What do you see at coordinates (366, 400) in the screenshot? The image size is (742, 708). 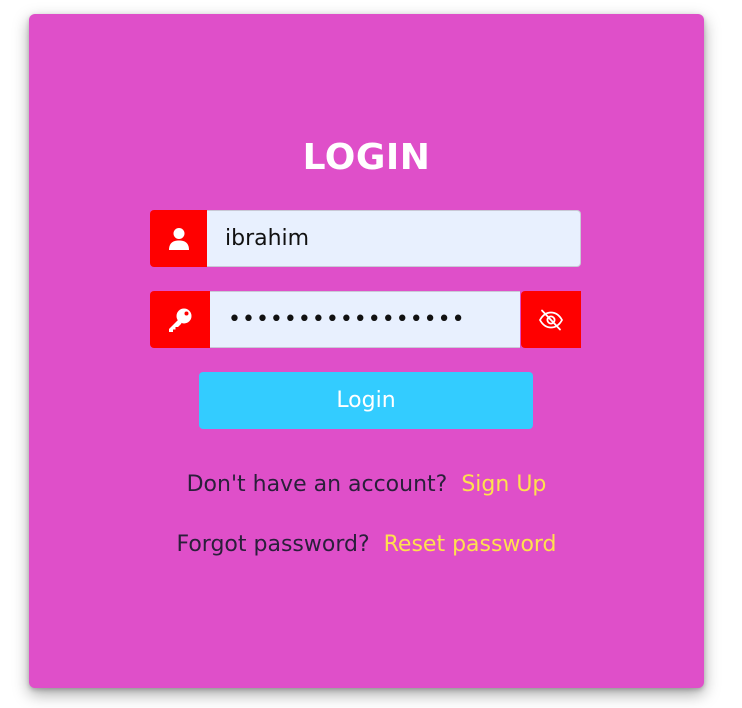 I see `login-button: Login` at bounding box center [366, 400].